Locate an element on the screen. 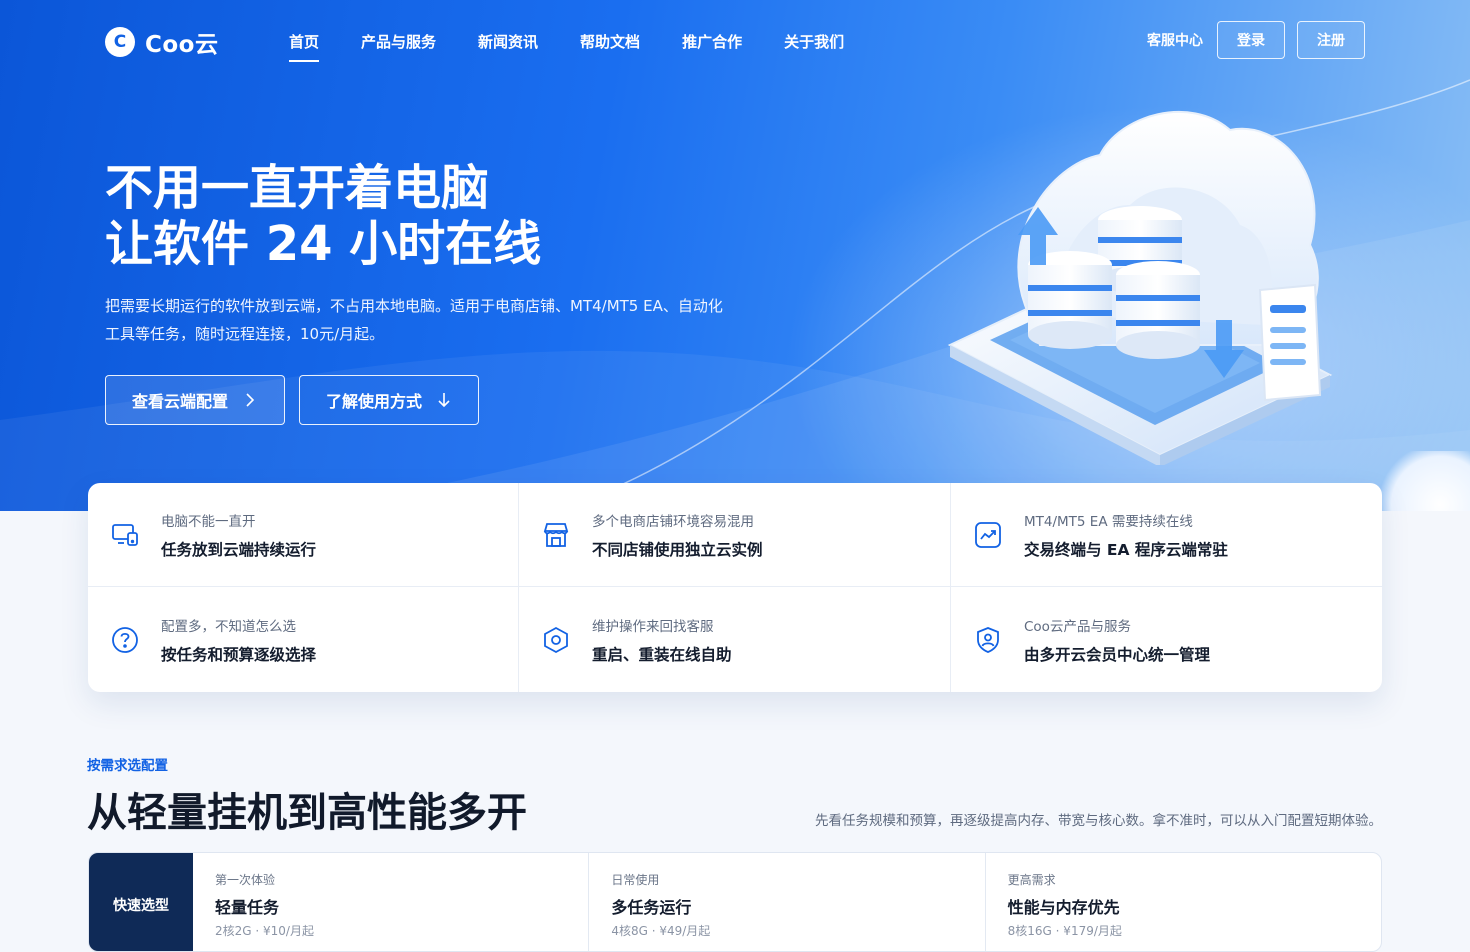  hero-buttons: 查看云端配置 了解使用方式 is located at coordinates (292, 400).